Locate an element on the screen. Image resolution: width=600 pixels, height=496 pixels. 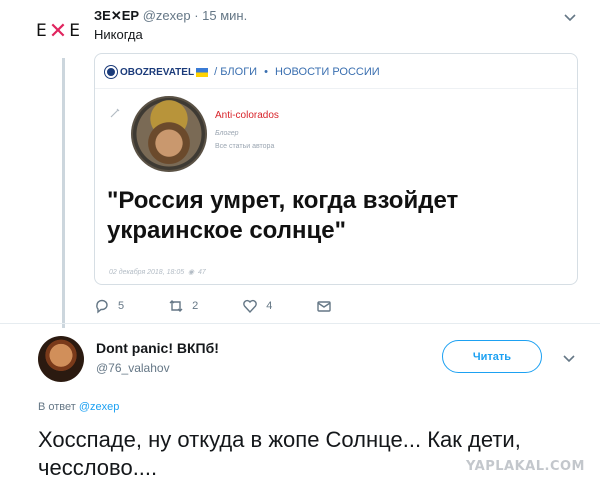
avatar-logo-x: ✕ is located at coordinates (58, 31).